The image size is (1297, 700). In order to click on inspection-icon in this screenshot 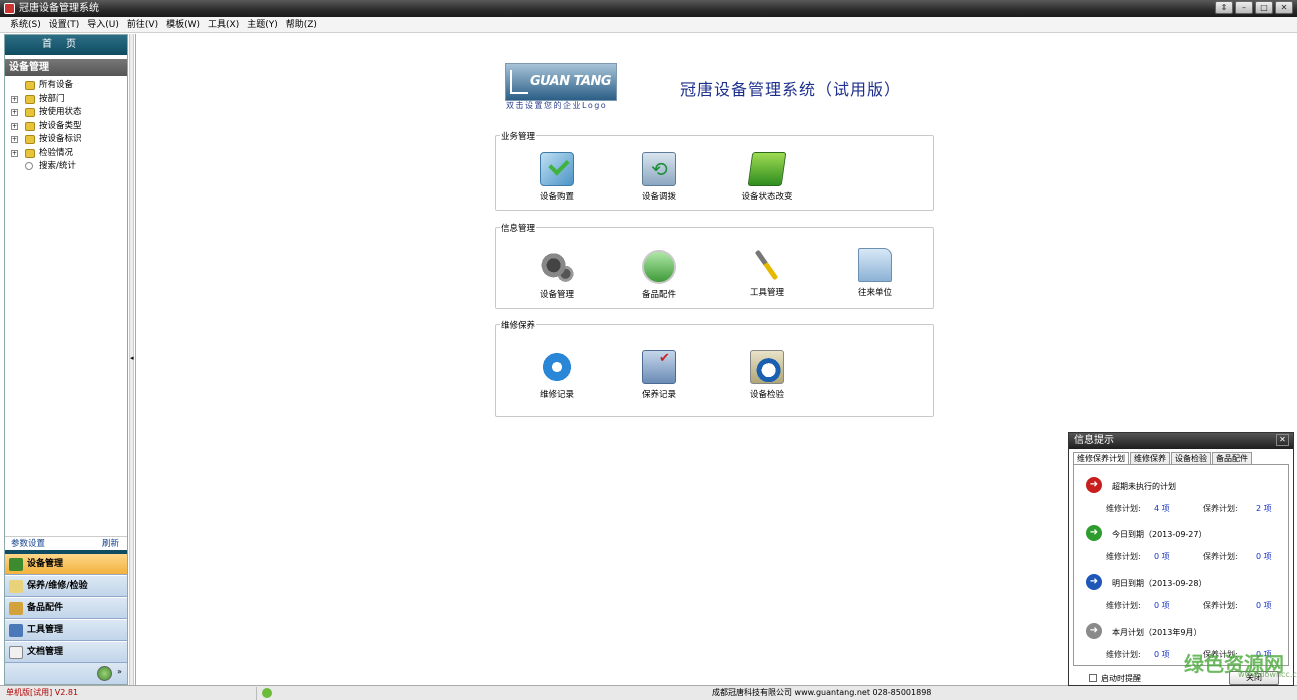, I will do `click(767, 367)`.